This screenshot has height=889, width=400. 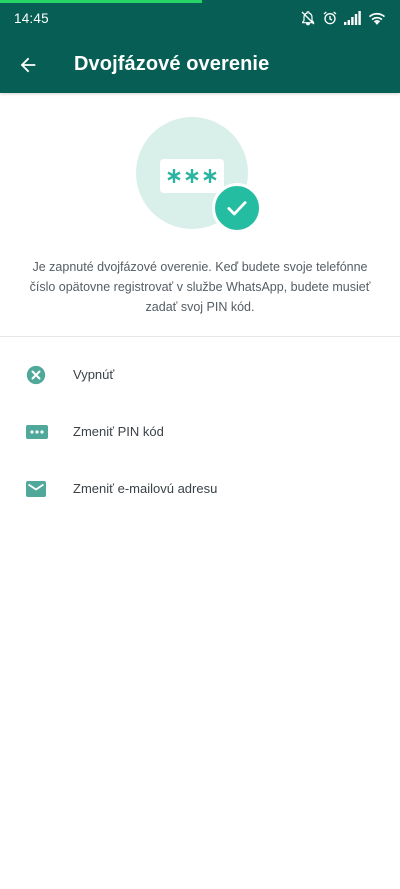 What do you see at coordinates (37, 431) in the screenshot?
I see `pin-dots-icon` at bounding box center [37, 431].